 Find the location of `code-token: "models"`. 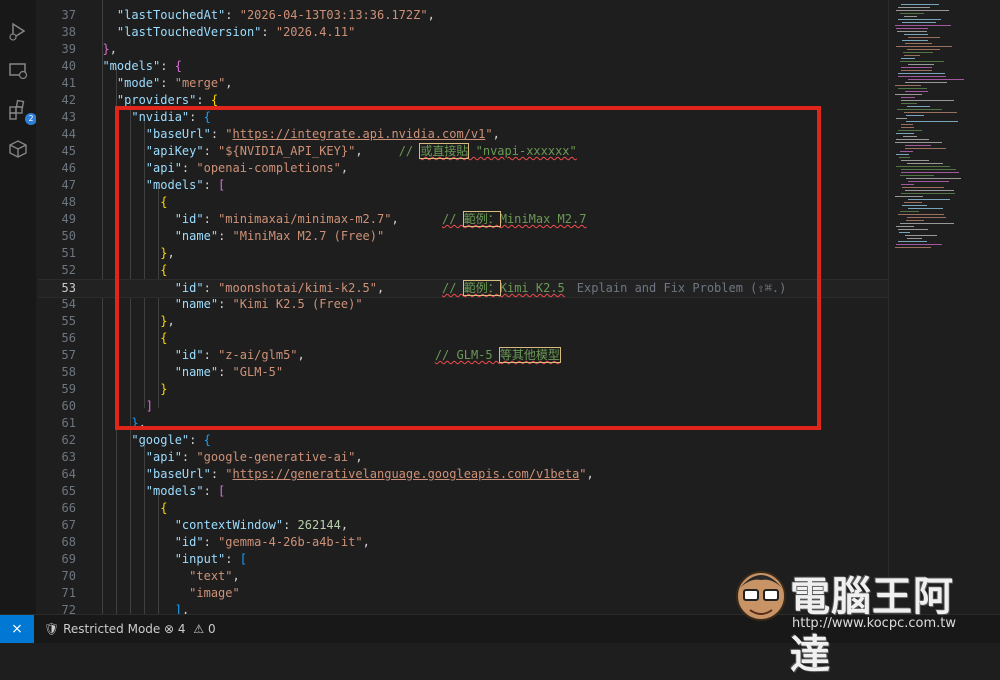

code-token: "models" is located at coordinates (131, 66).